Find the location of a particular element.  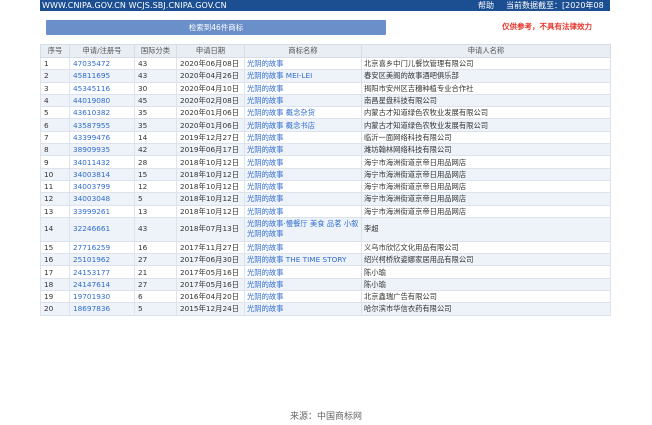

reg-number-link: 38909935 is located at coordinates (102, 150).